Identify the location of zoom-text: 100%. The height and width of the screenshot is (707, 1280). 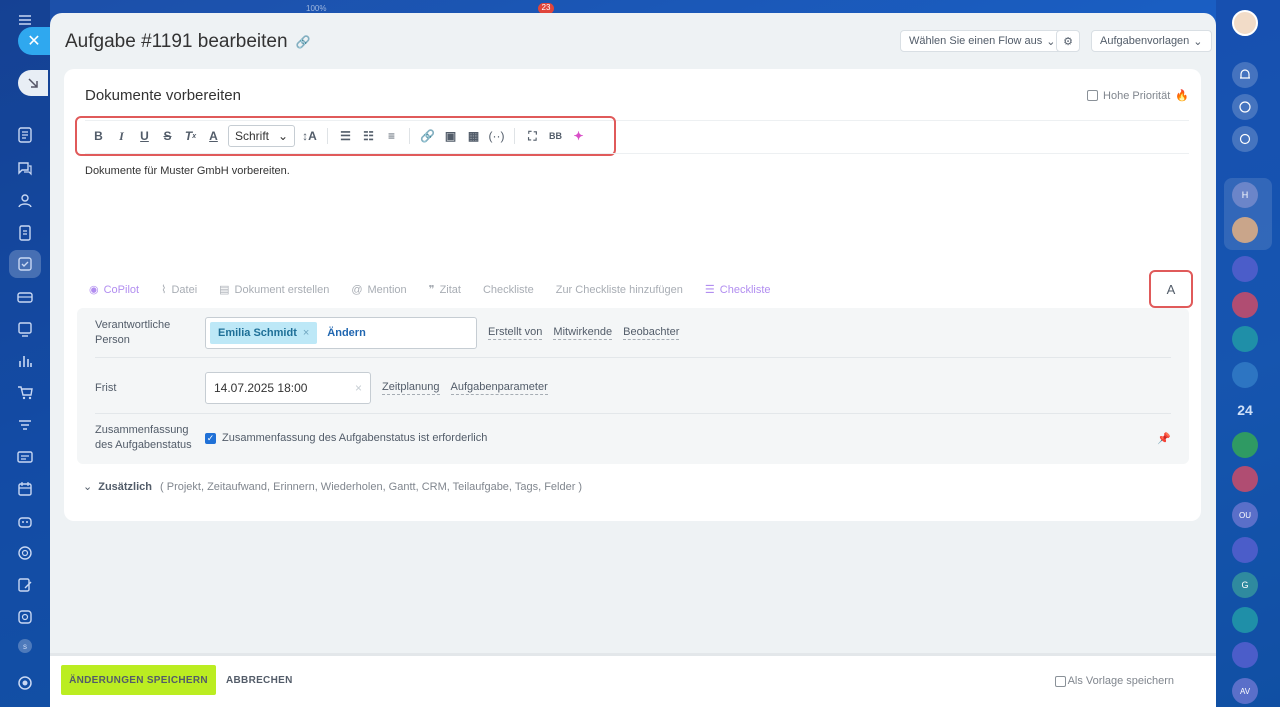
(316, 8).